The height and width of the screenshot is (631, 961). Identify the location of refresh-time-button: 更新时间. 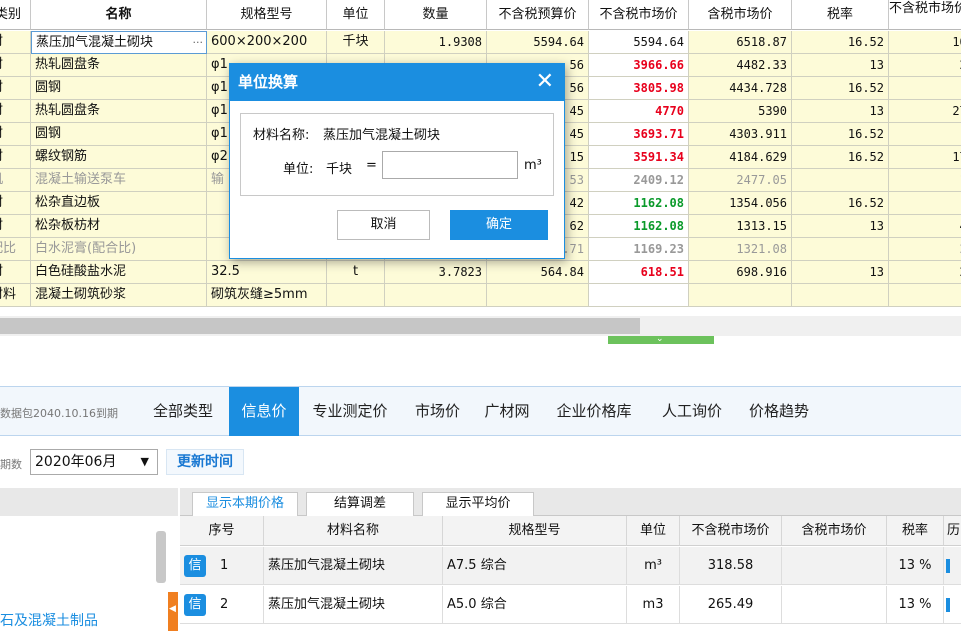
(205, 462).